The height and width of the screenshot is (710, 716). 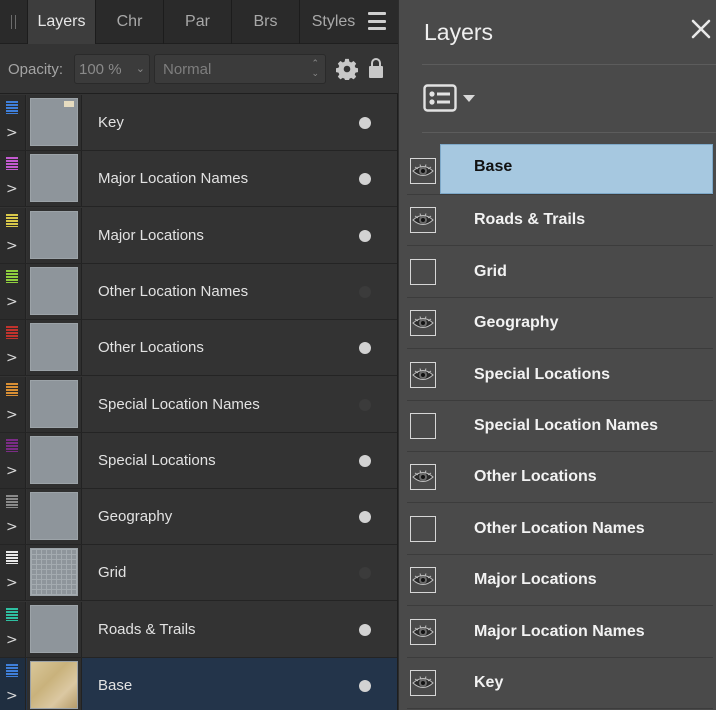 What do you see at coordinates (560, 426) in the screenshot?
I see `dialog-layer-row-special-location-names: Special Location Names` at bounding box center [560, 426].